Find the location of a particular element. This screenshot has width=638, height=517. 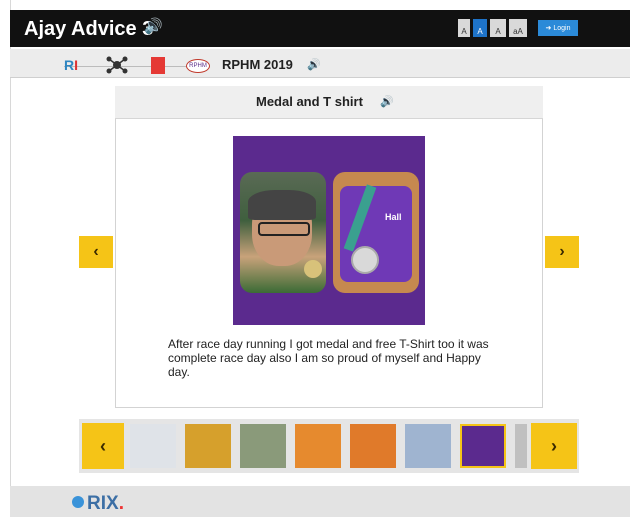

font-xlarge-button: aA is located at coordinates (518, 28).